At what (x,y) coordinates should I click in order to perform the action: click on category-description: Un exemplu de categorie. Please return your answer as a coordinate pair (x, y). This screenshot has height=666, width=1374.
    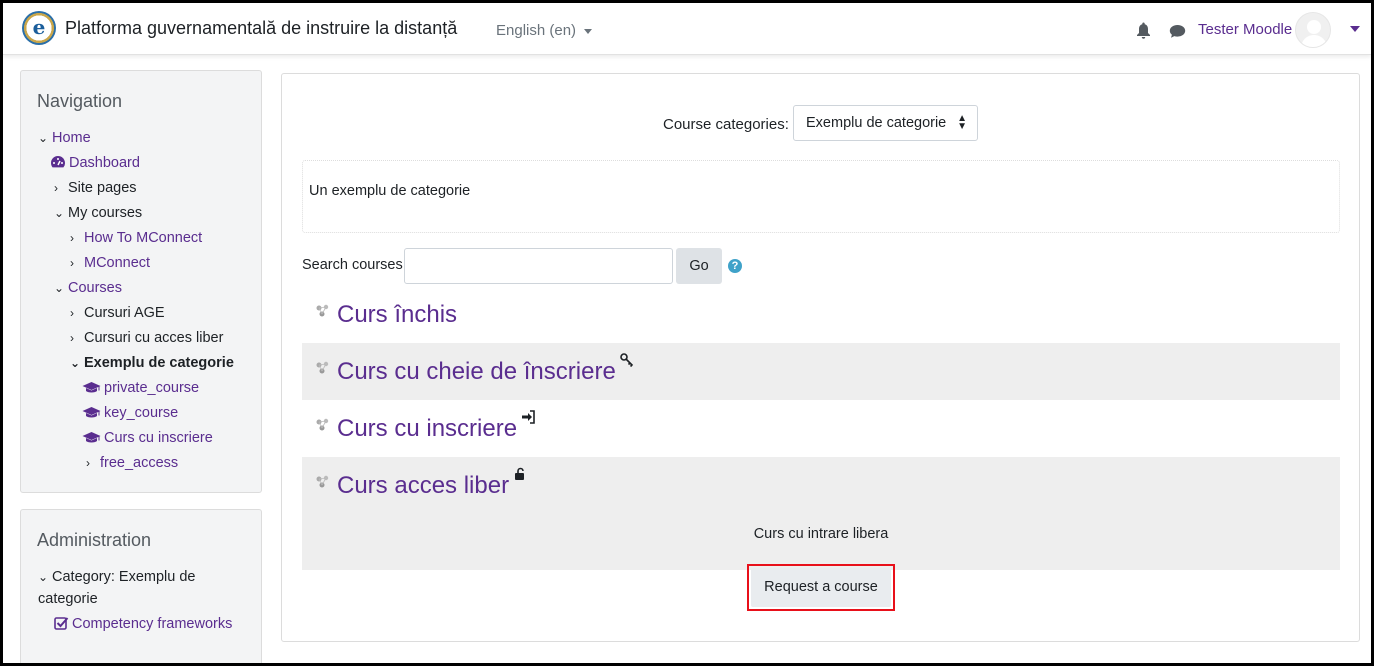
    Looking at the image, I should click on (821, 196).